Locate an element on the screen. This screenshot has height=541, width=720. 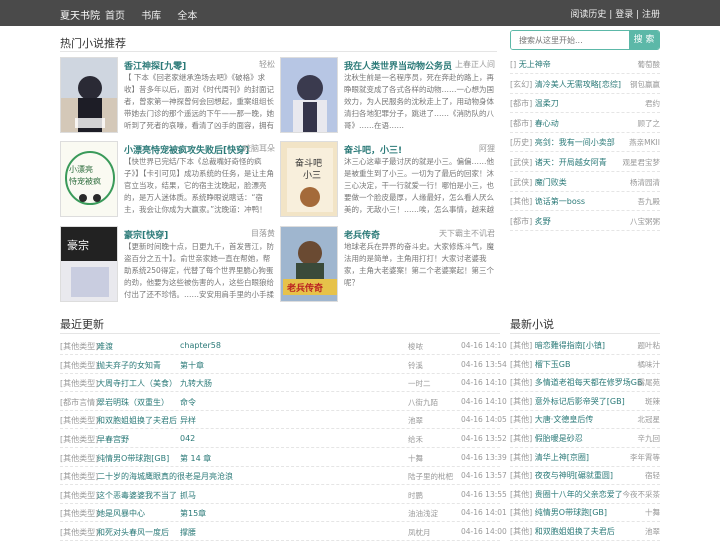
row-chapter: 命令 is located at coordinates (188, 402).